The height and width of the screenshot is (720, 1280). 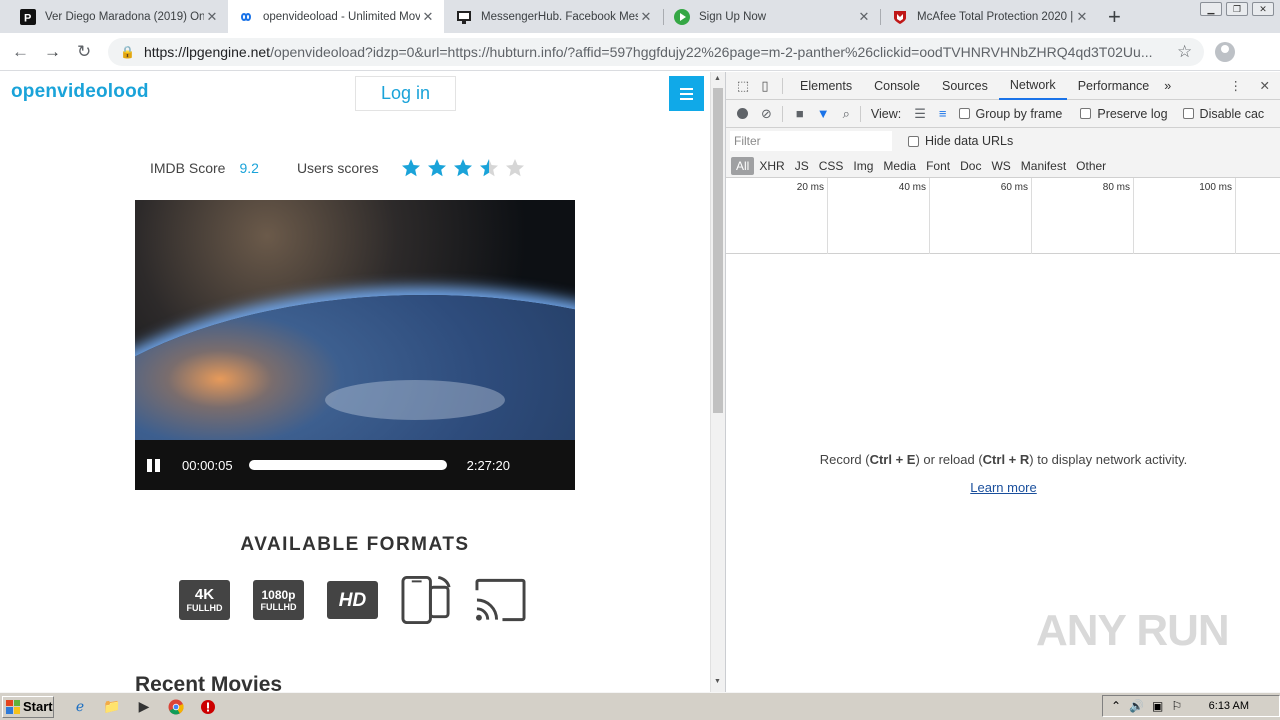 I want to click on scroll-down-icon: ▼, so click(x=717, y=681).